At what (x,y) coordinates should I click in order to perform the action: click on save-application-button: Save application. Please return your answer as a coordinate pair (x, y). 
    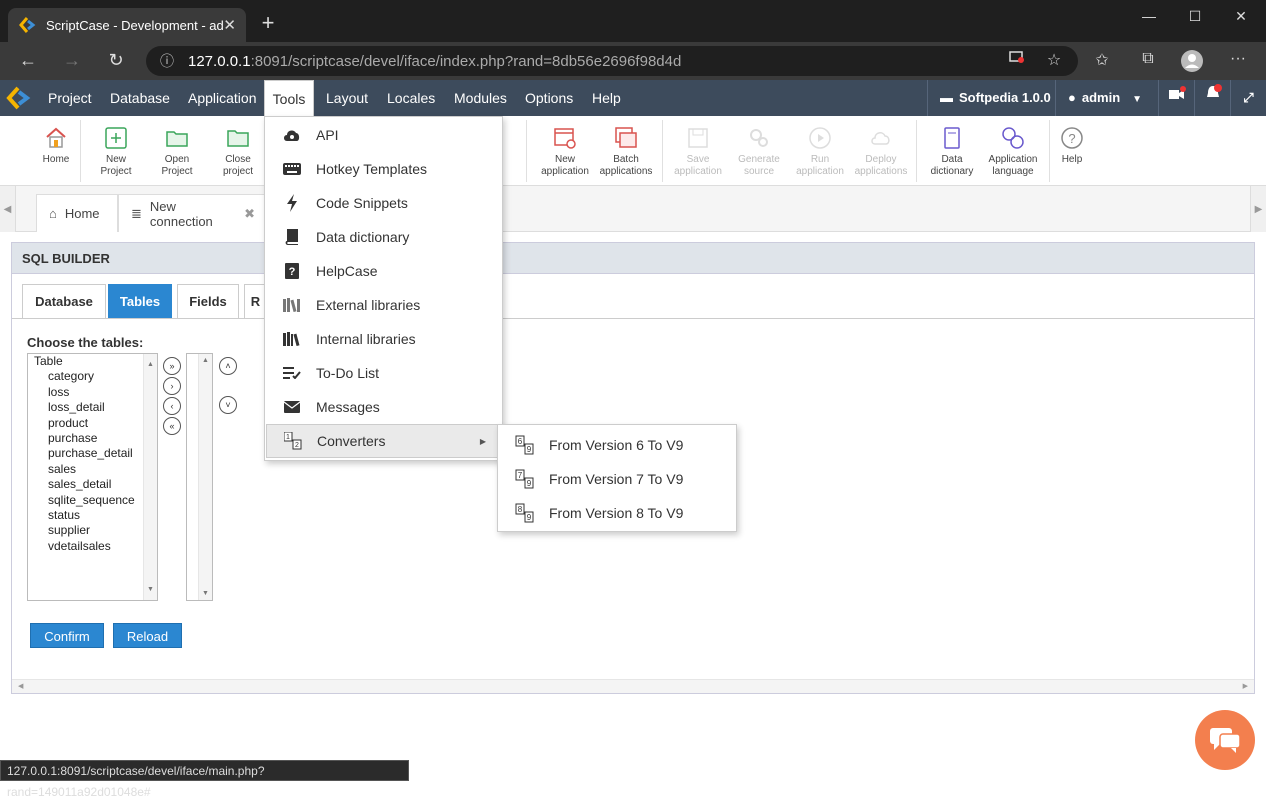
    Looking at the image, I should click on (698, 151).